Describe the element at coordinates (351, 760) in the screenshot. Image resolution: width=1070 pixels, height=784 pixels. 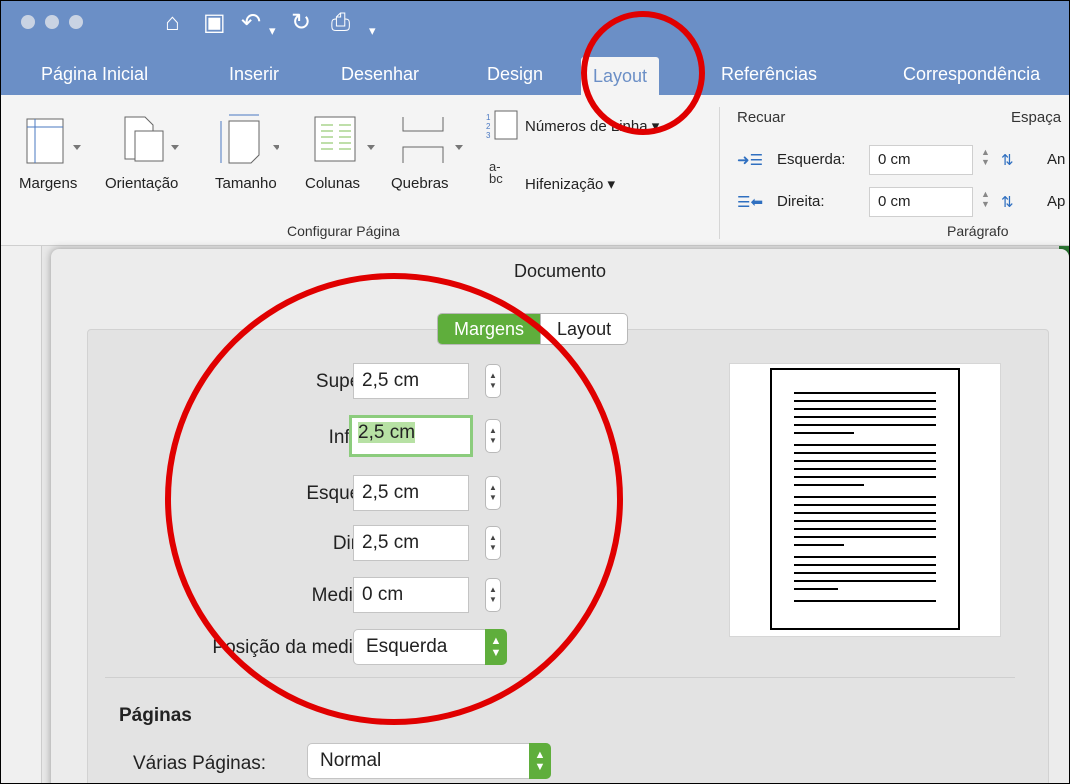
I see `varias-paginas-value: Normal` at that location.